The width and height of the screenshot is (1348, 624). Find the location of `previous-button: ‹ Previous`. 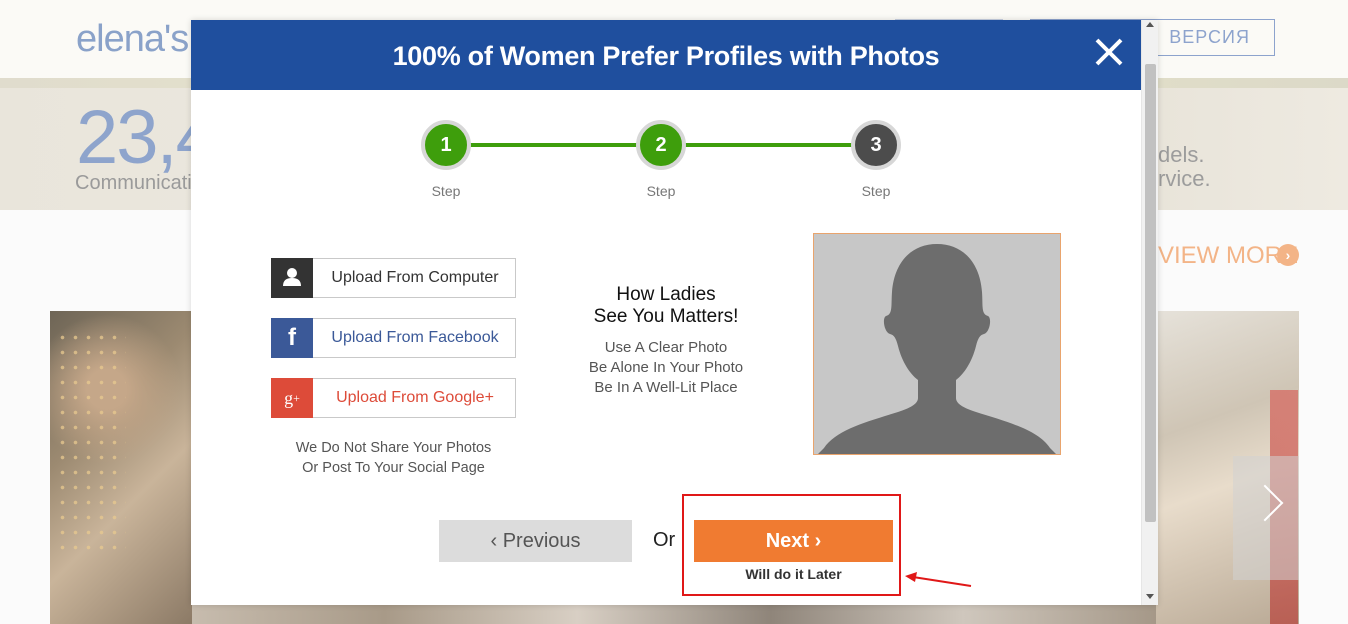

previous-button: ‹ Previous is located at coordinates (535, 541).